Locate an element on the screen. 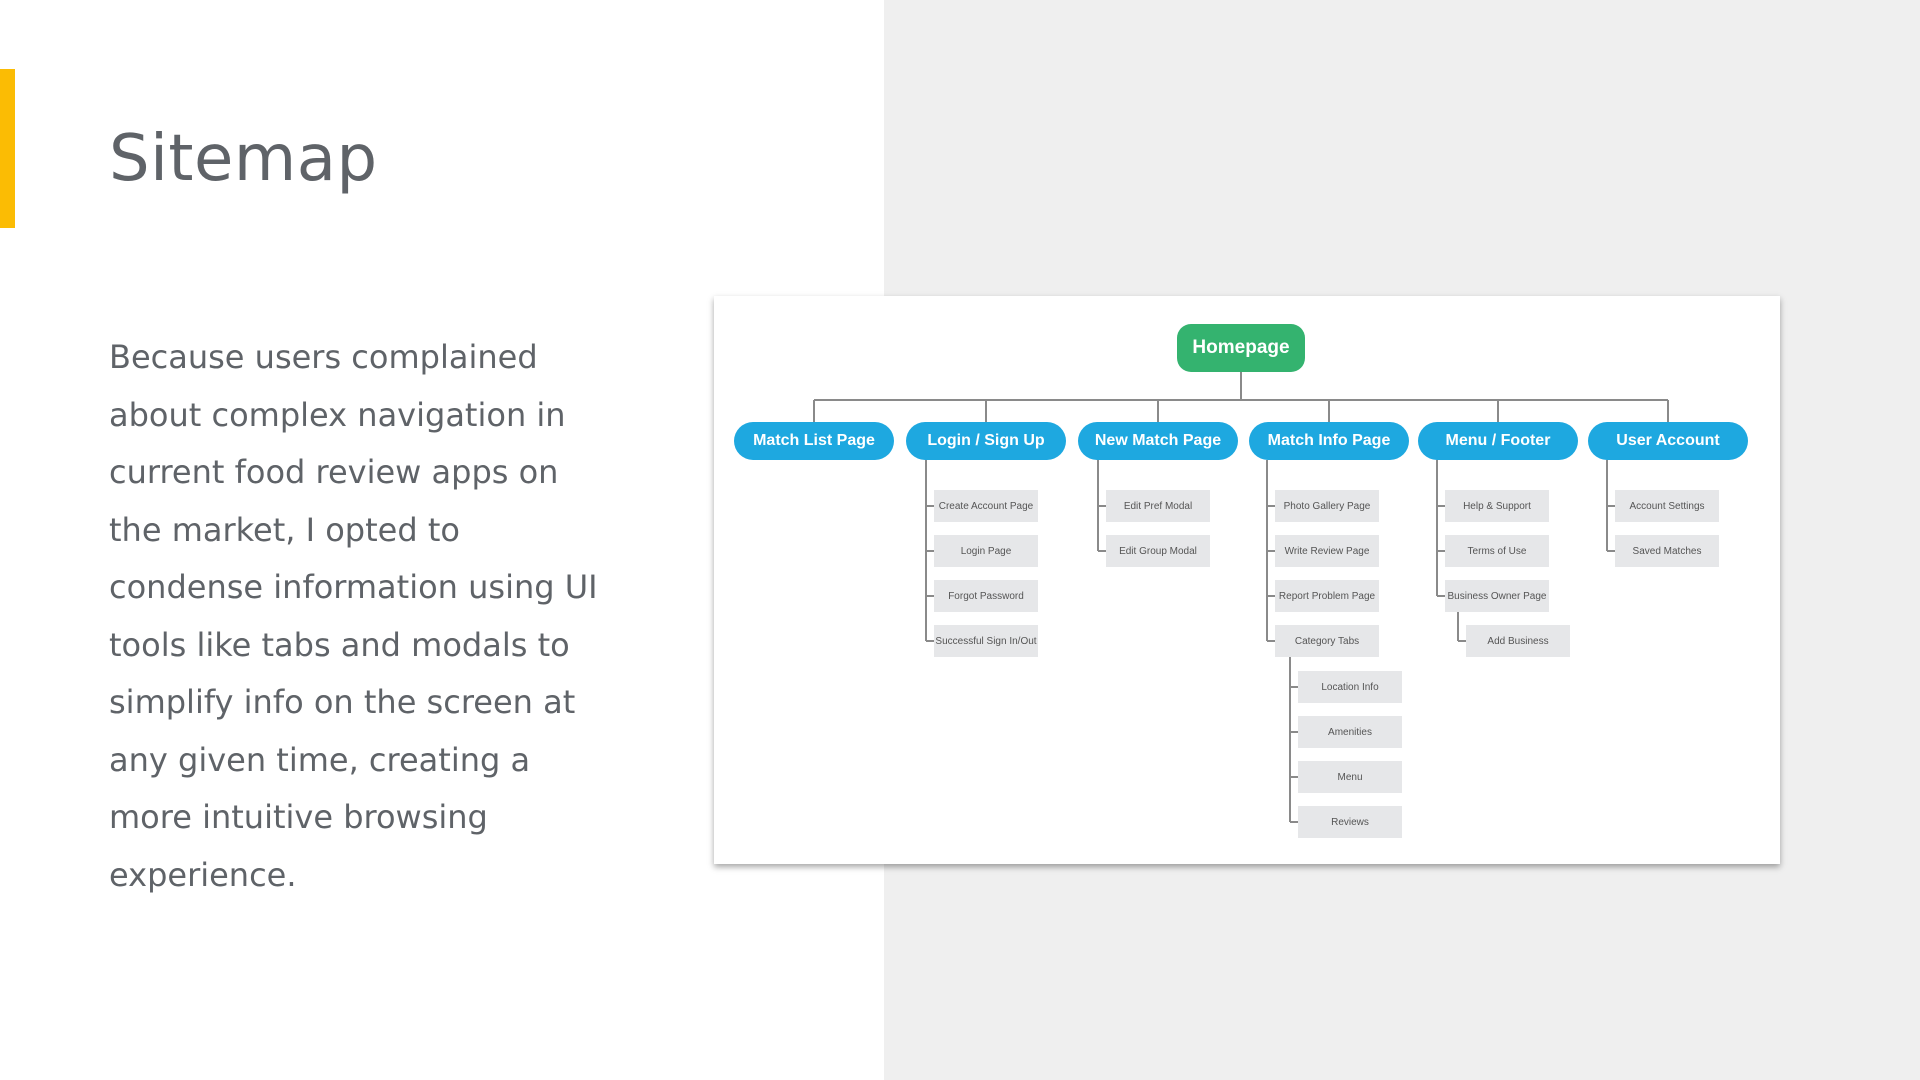 Image resolution: width=1920 pixels, height=1080 pixels. amenities-node: Amenities is located at coordinates (1350, 732).